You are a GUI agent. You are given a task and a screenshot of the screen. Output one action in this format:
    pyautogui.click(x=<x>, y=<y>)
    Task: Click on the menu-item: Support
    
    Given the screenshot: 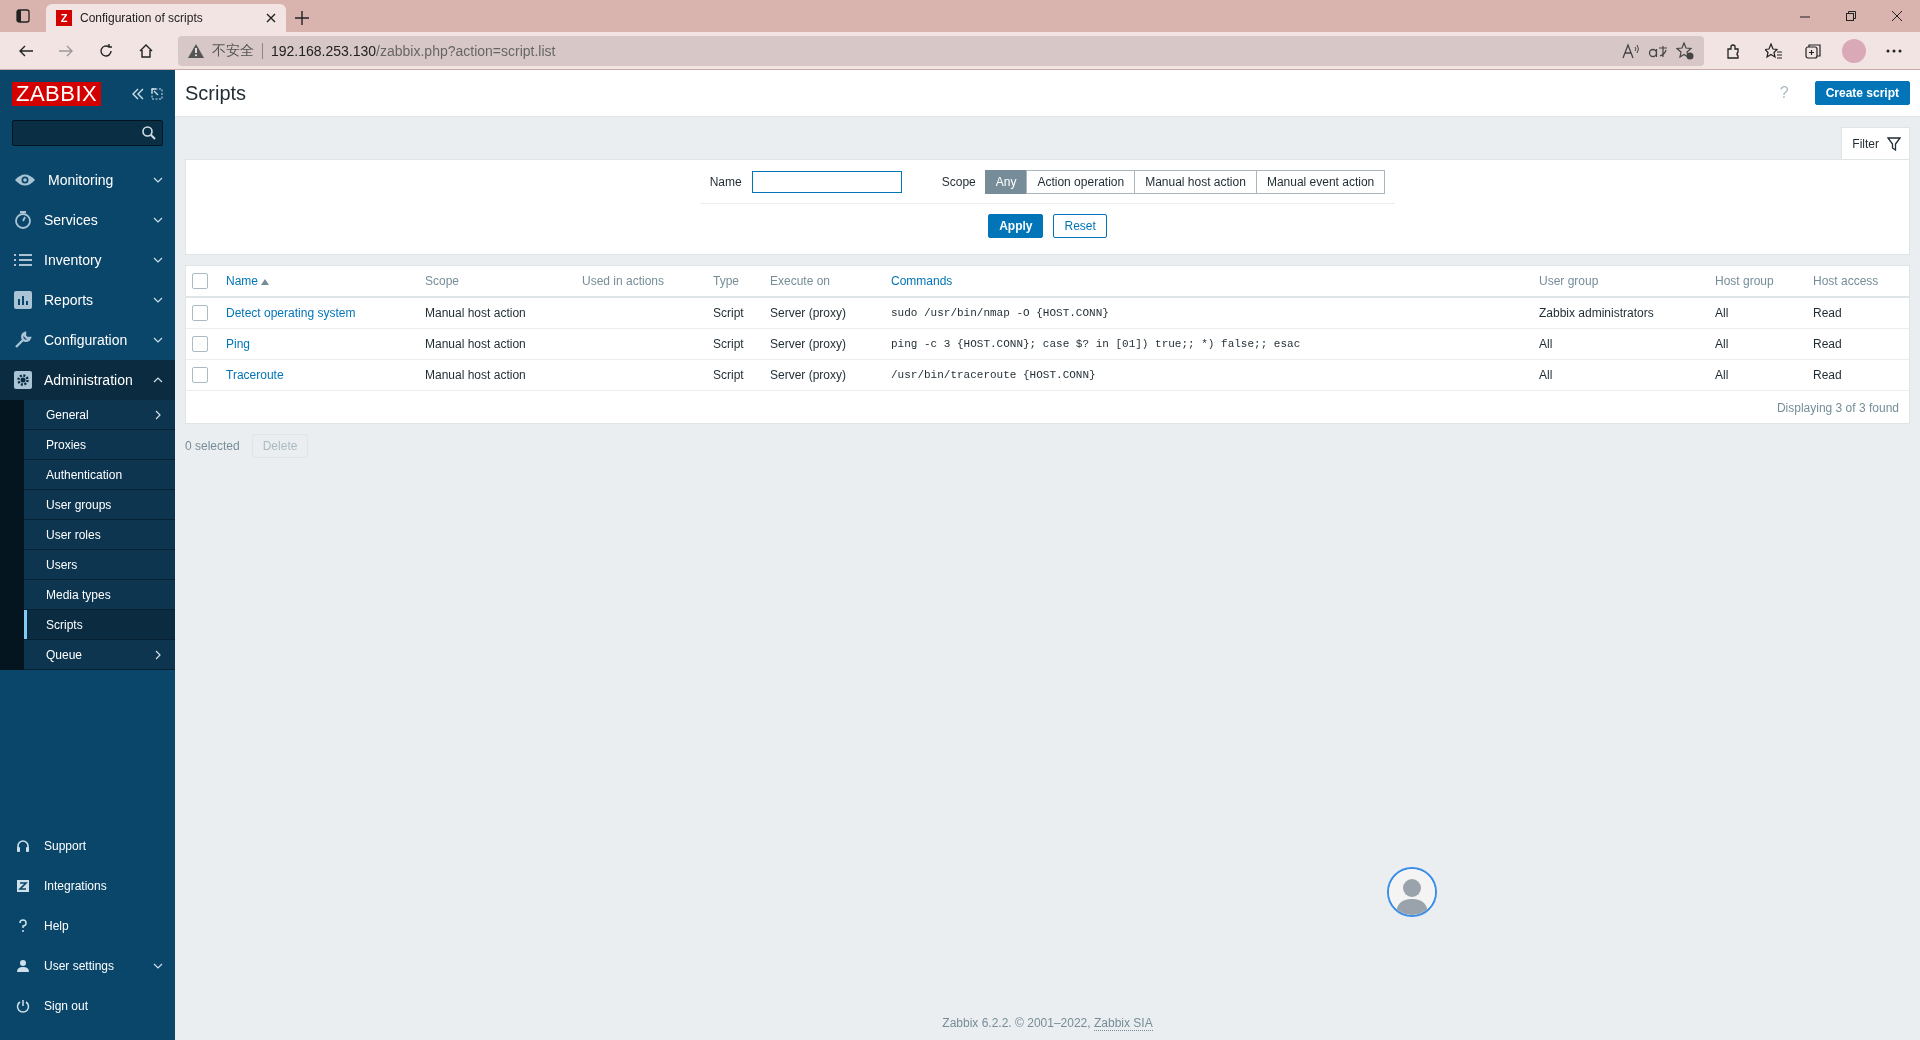 What is the action you would take?
    pyautogui.click(x=87, y=846)
    